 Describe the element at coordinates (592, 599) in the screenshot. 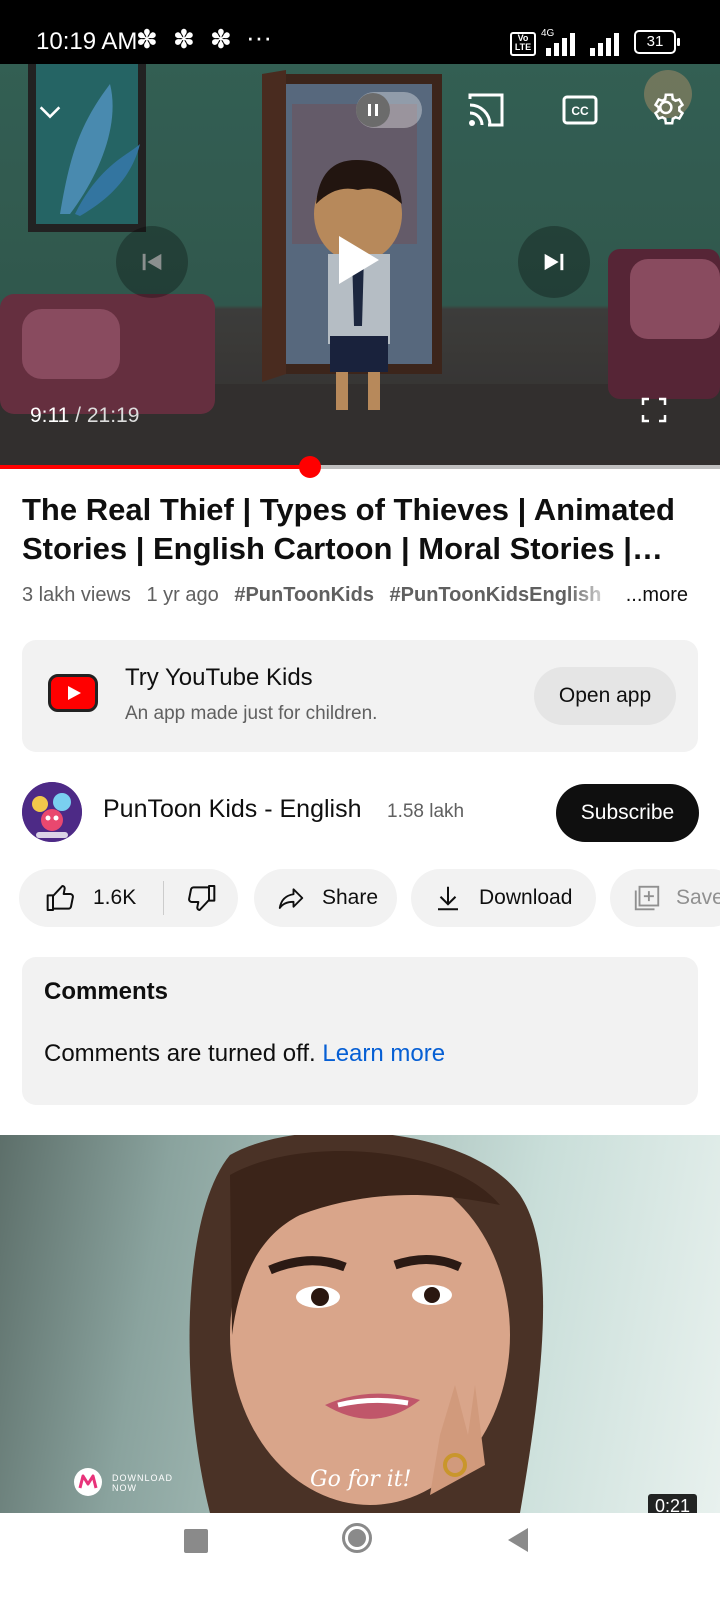

I see `metadata-fade` at that location.